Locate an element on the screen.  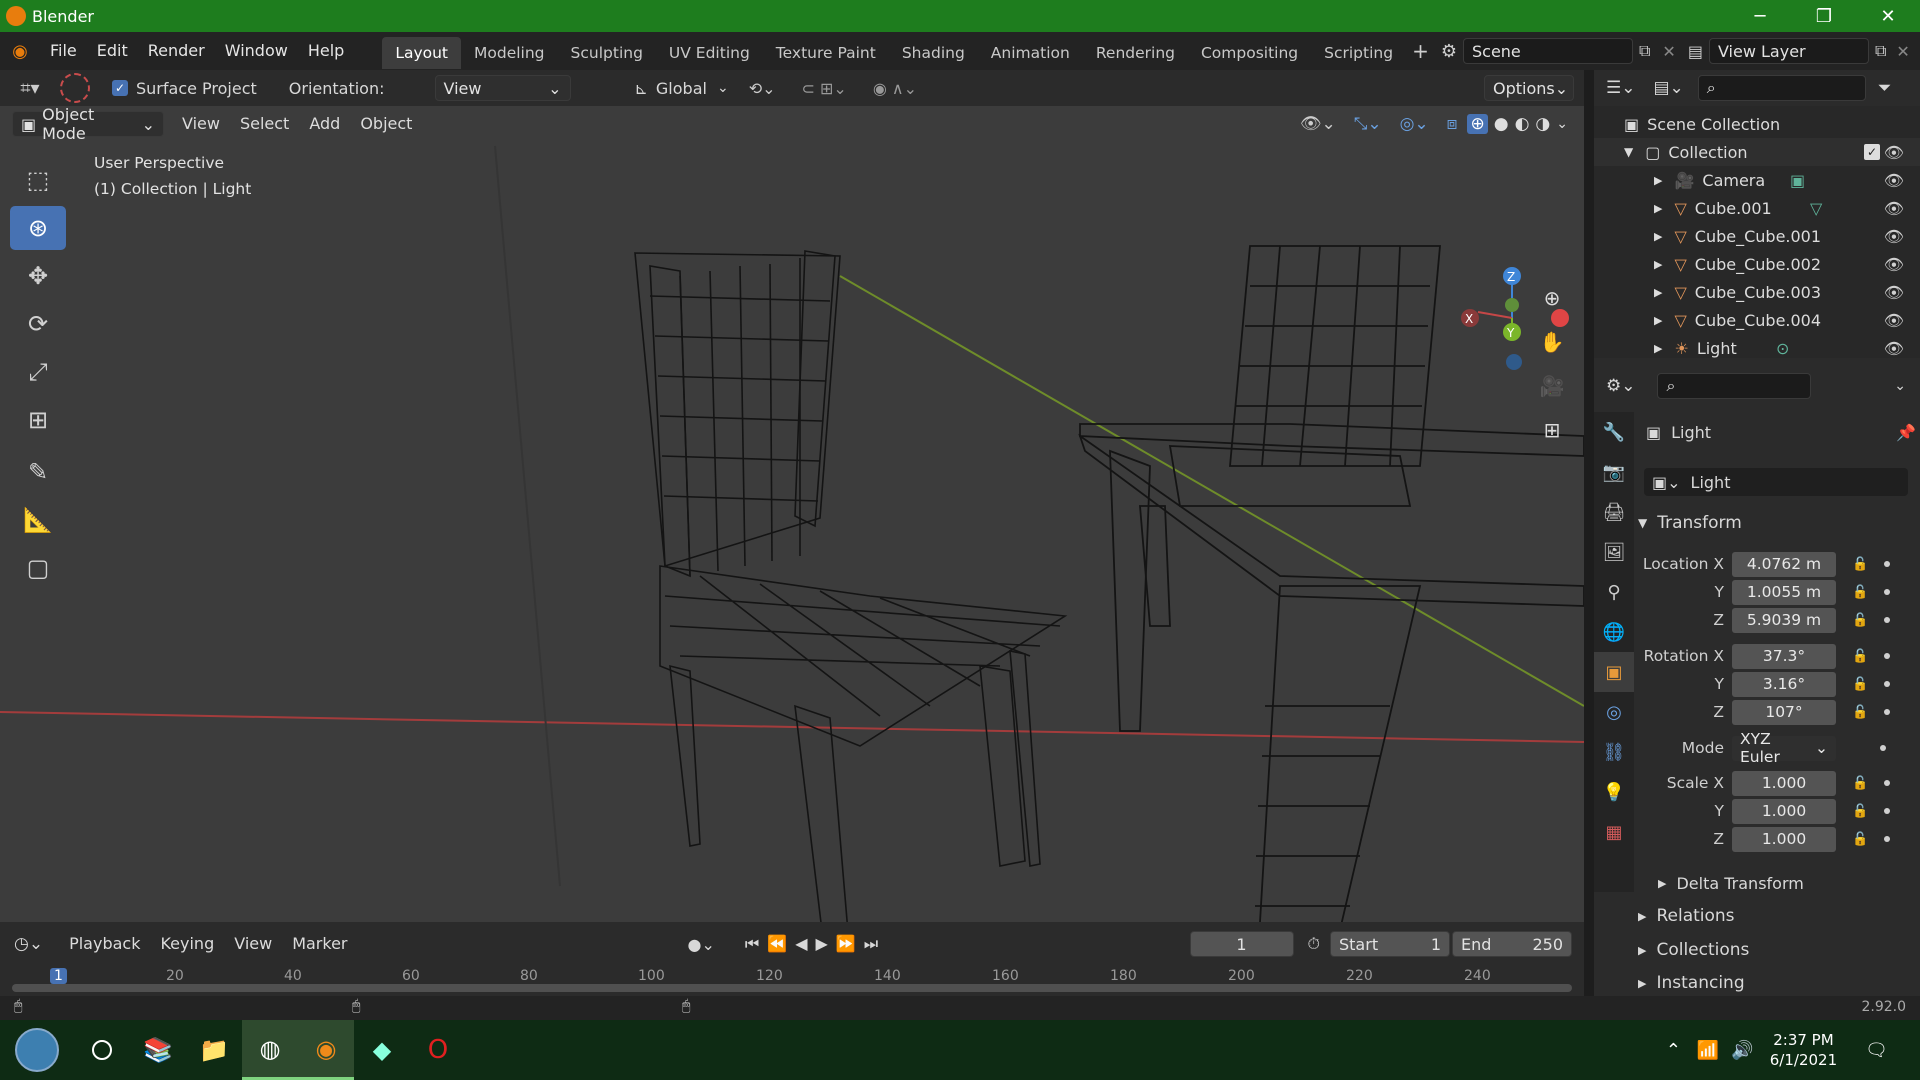
new-scene-icon: ⧉ is located at coordinates (1644, 51).